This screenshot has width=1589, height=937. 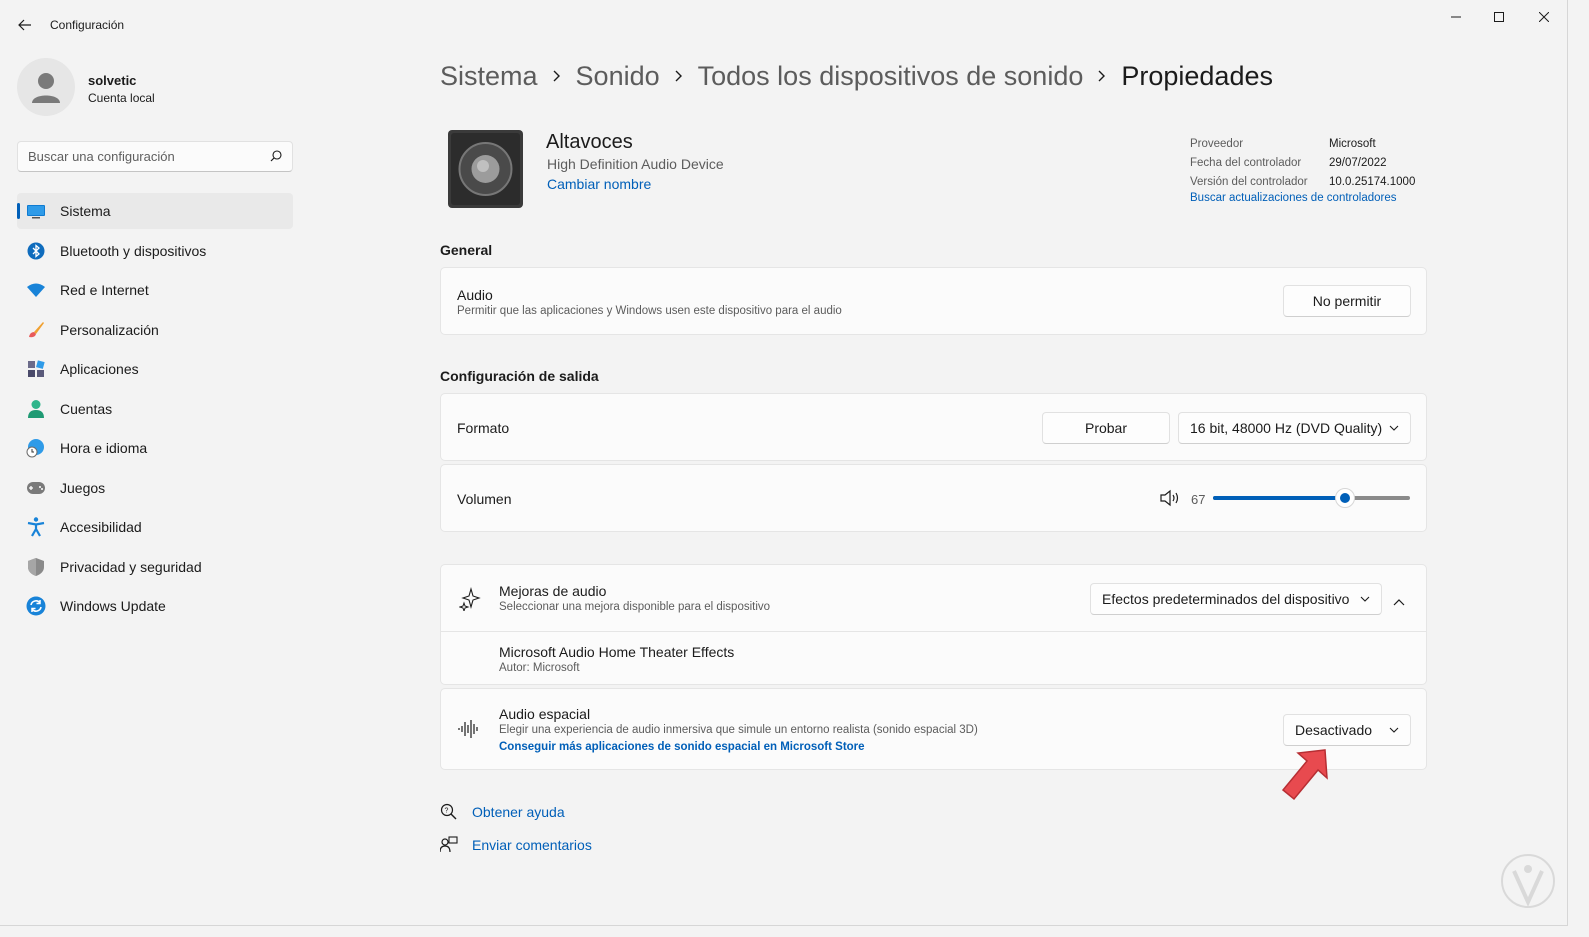 I want to click on sidebar-item-label: Accesibilidad, so click(x=101, y=527).